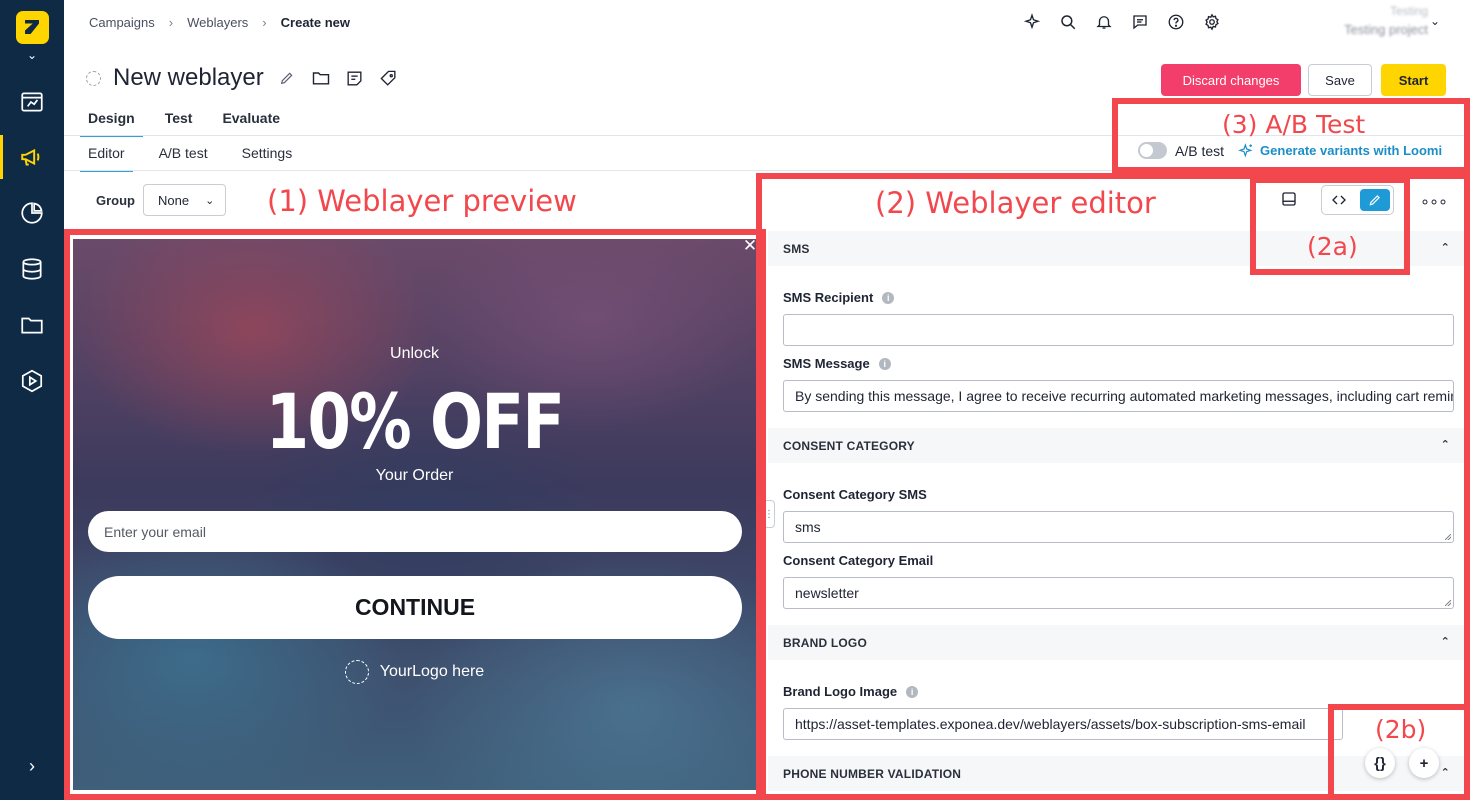  I want to click on nav-assets-folder-icon, so click(32, 325).